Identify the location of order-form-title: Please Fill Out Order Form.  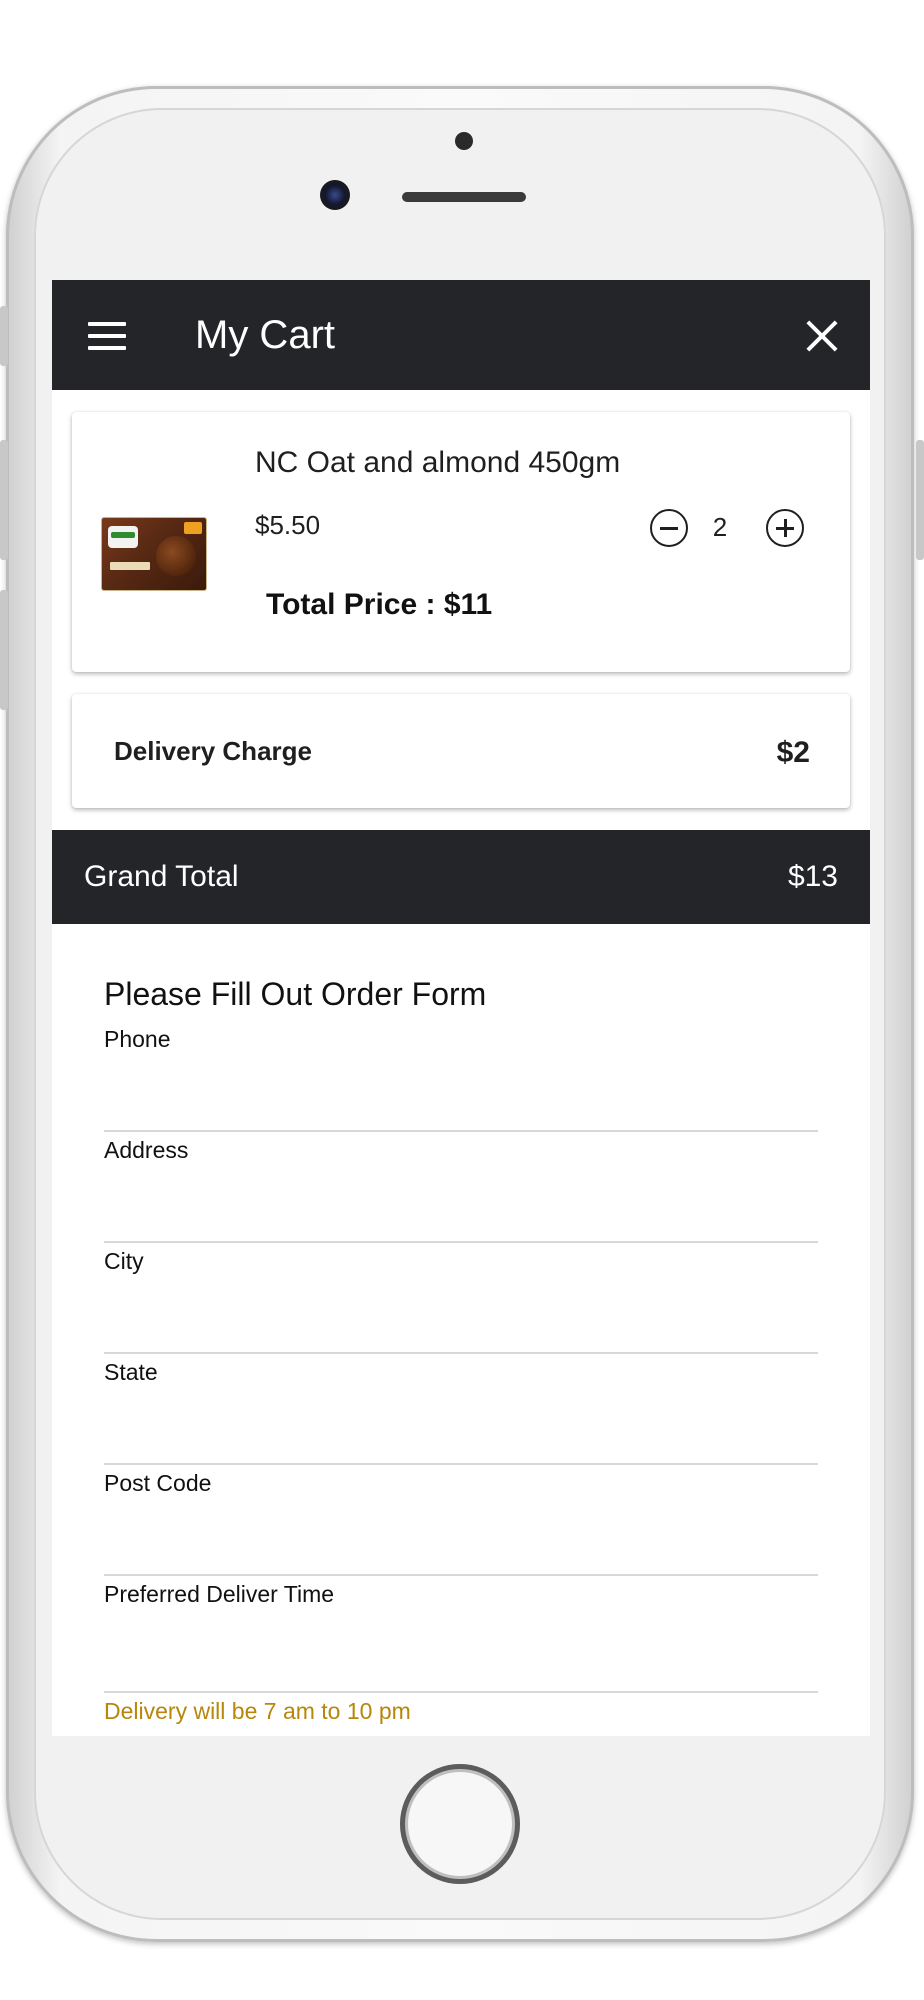
(295, 994).